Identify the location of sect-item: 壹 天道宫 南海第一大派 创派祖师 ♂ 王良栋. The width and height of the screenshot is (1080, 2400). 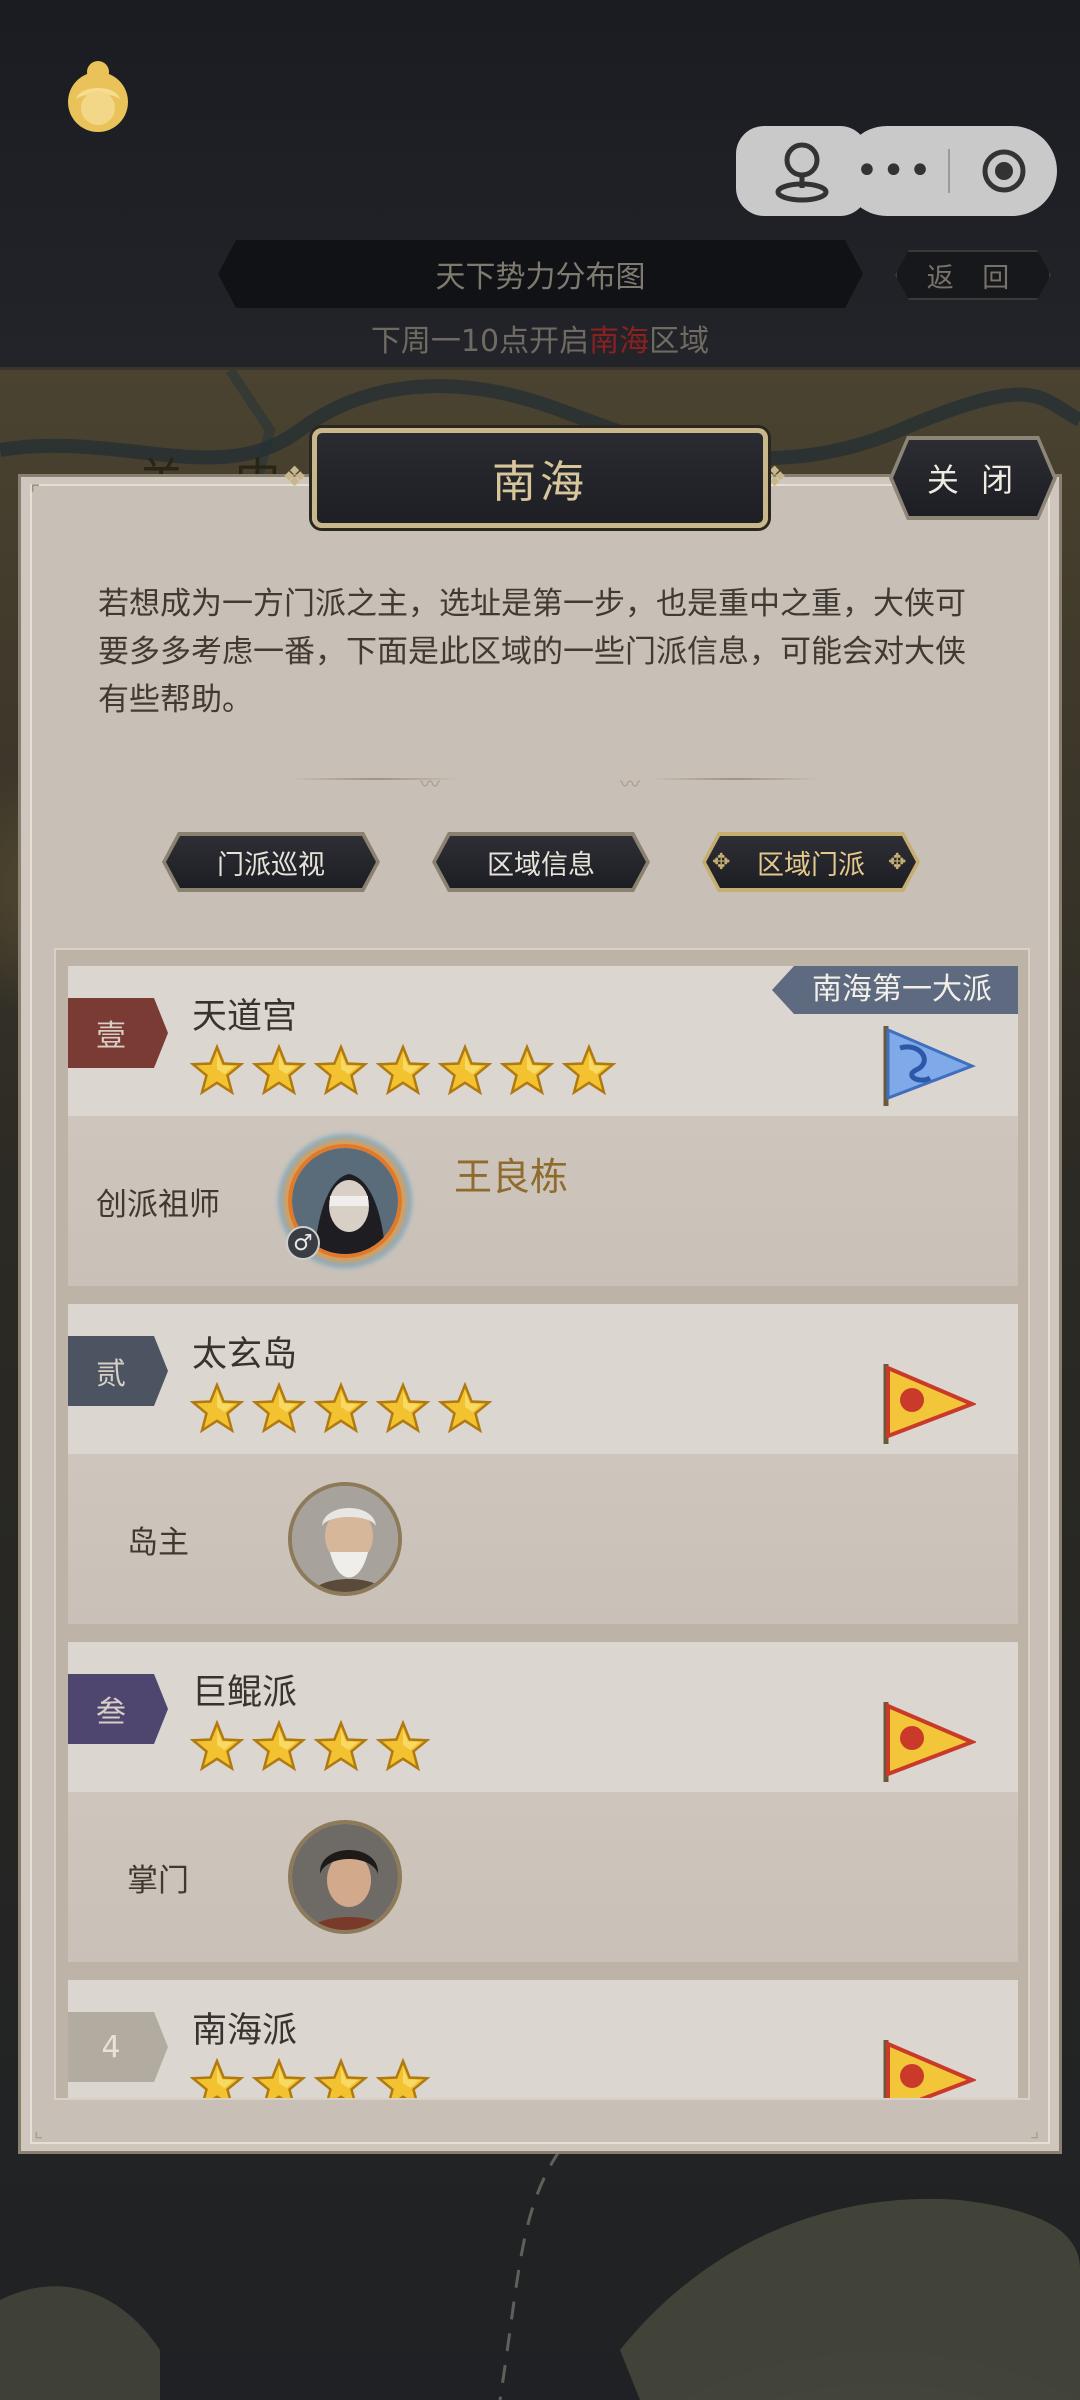
(543, 1126).